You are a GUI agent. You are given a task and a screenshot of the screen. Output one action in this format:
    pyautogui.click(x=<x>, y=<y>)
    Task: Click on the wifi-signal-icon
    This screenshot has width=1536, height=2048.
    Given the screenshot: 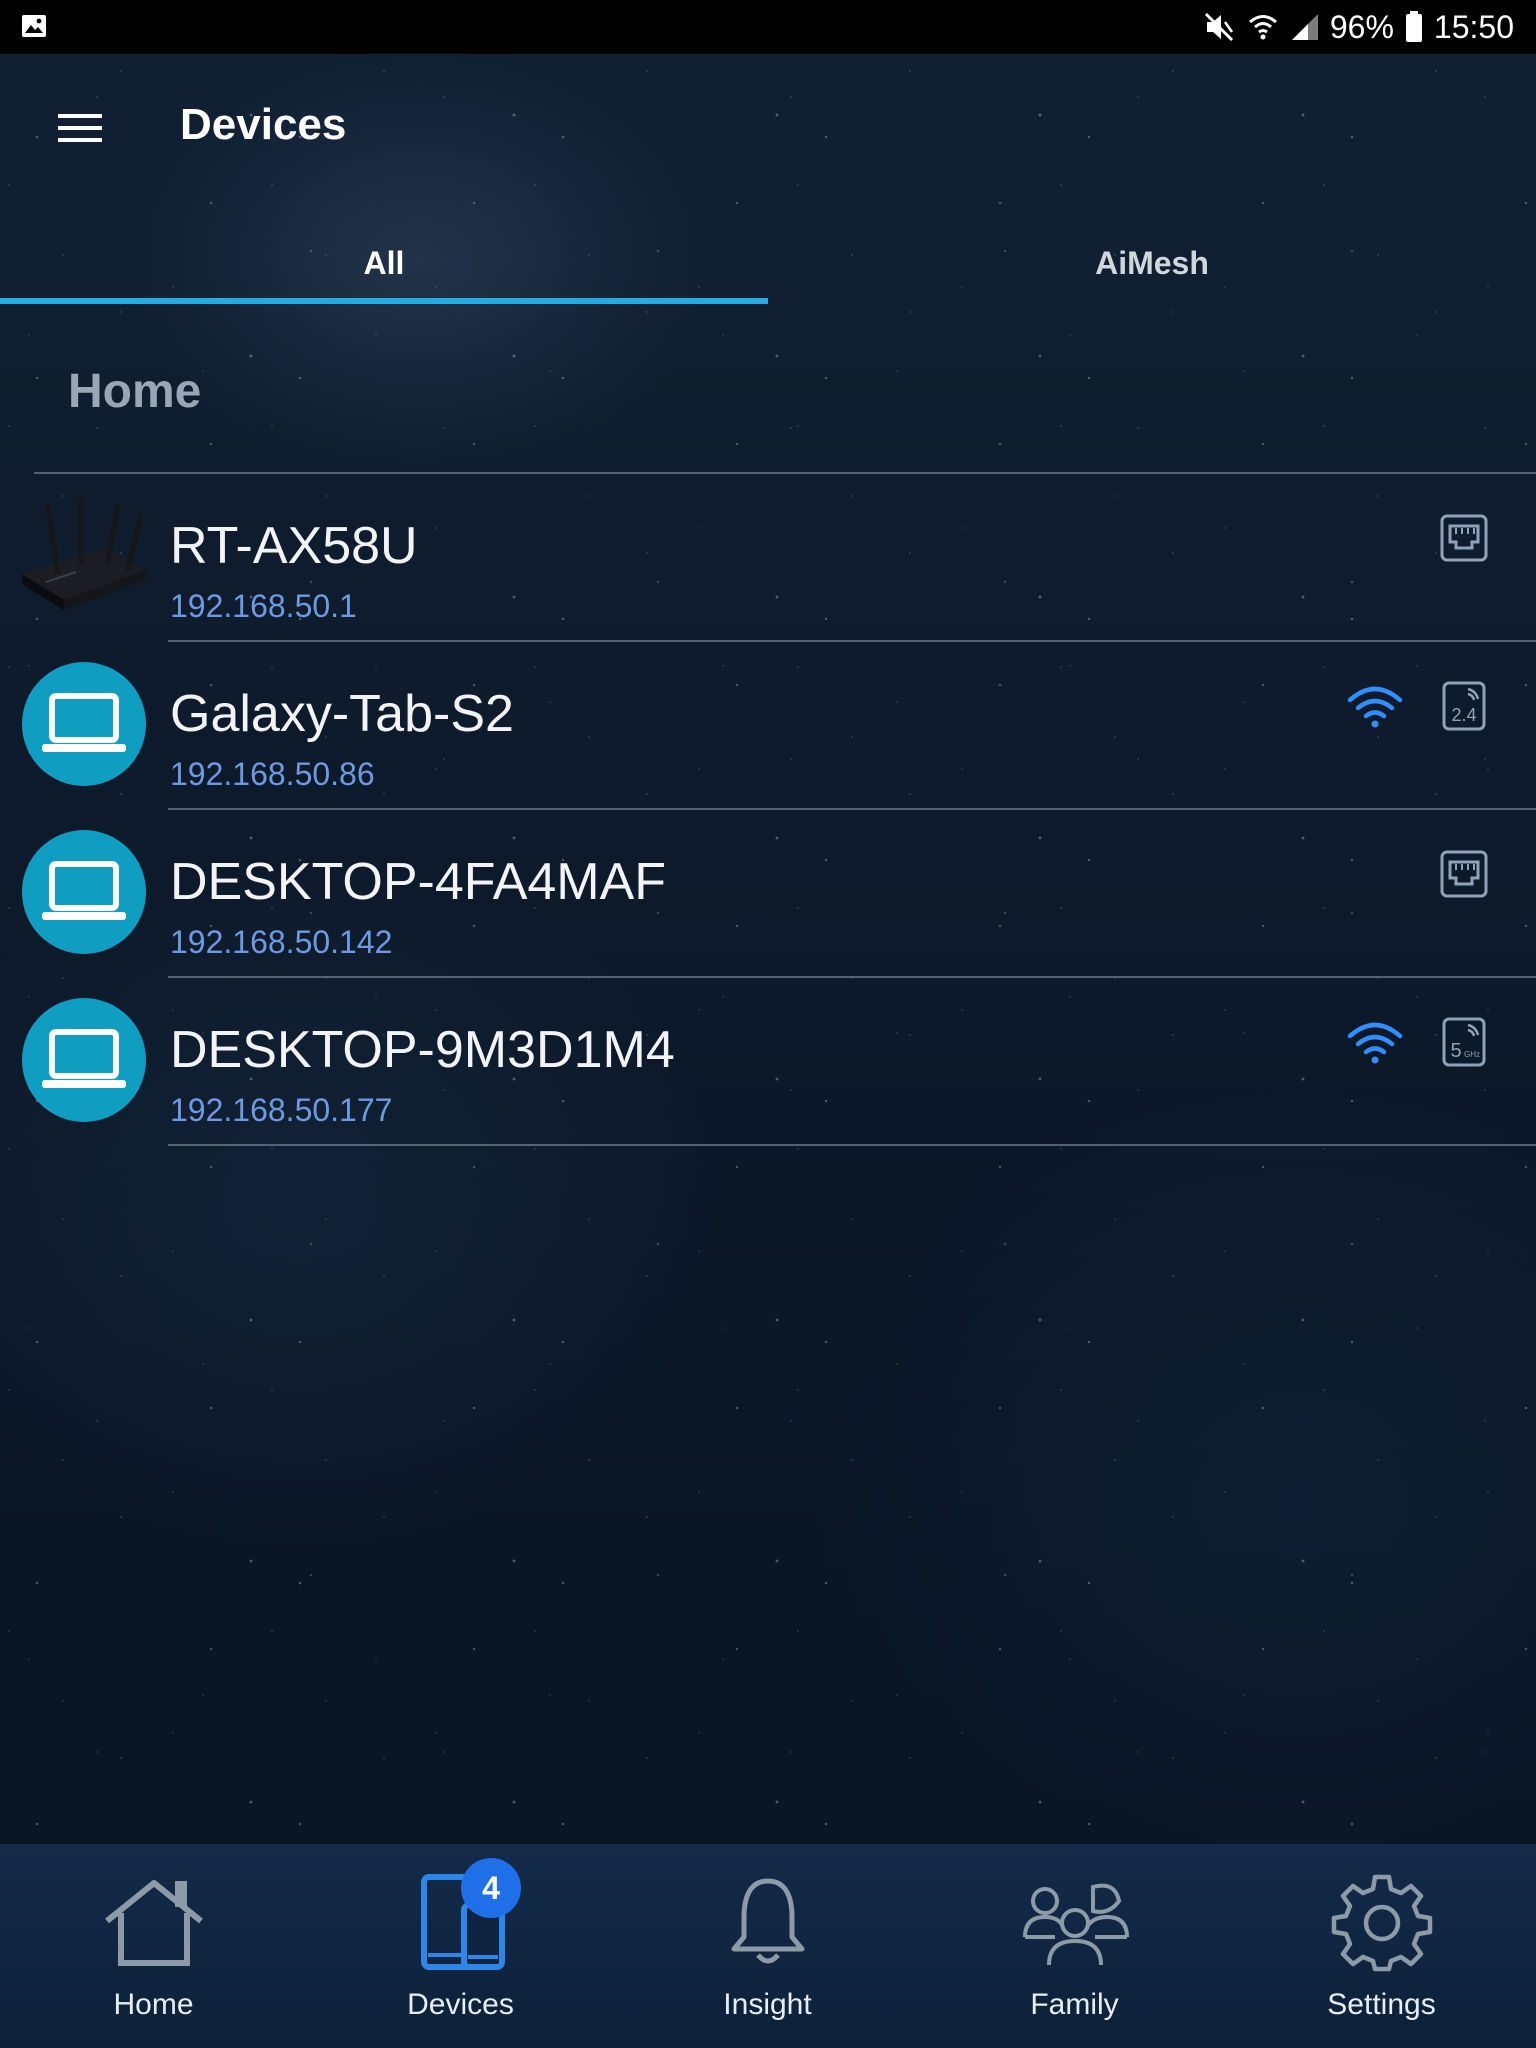 What is the action you would take?
    pyautogui.click(x=1262, y=27)
    